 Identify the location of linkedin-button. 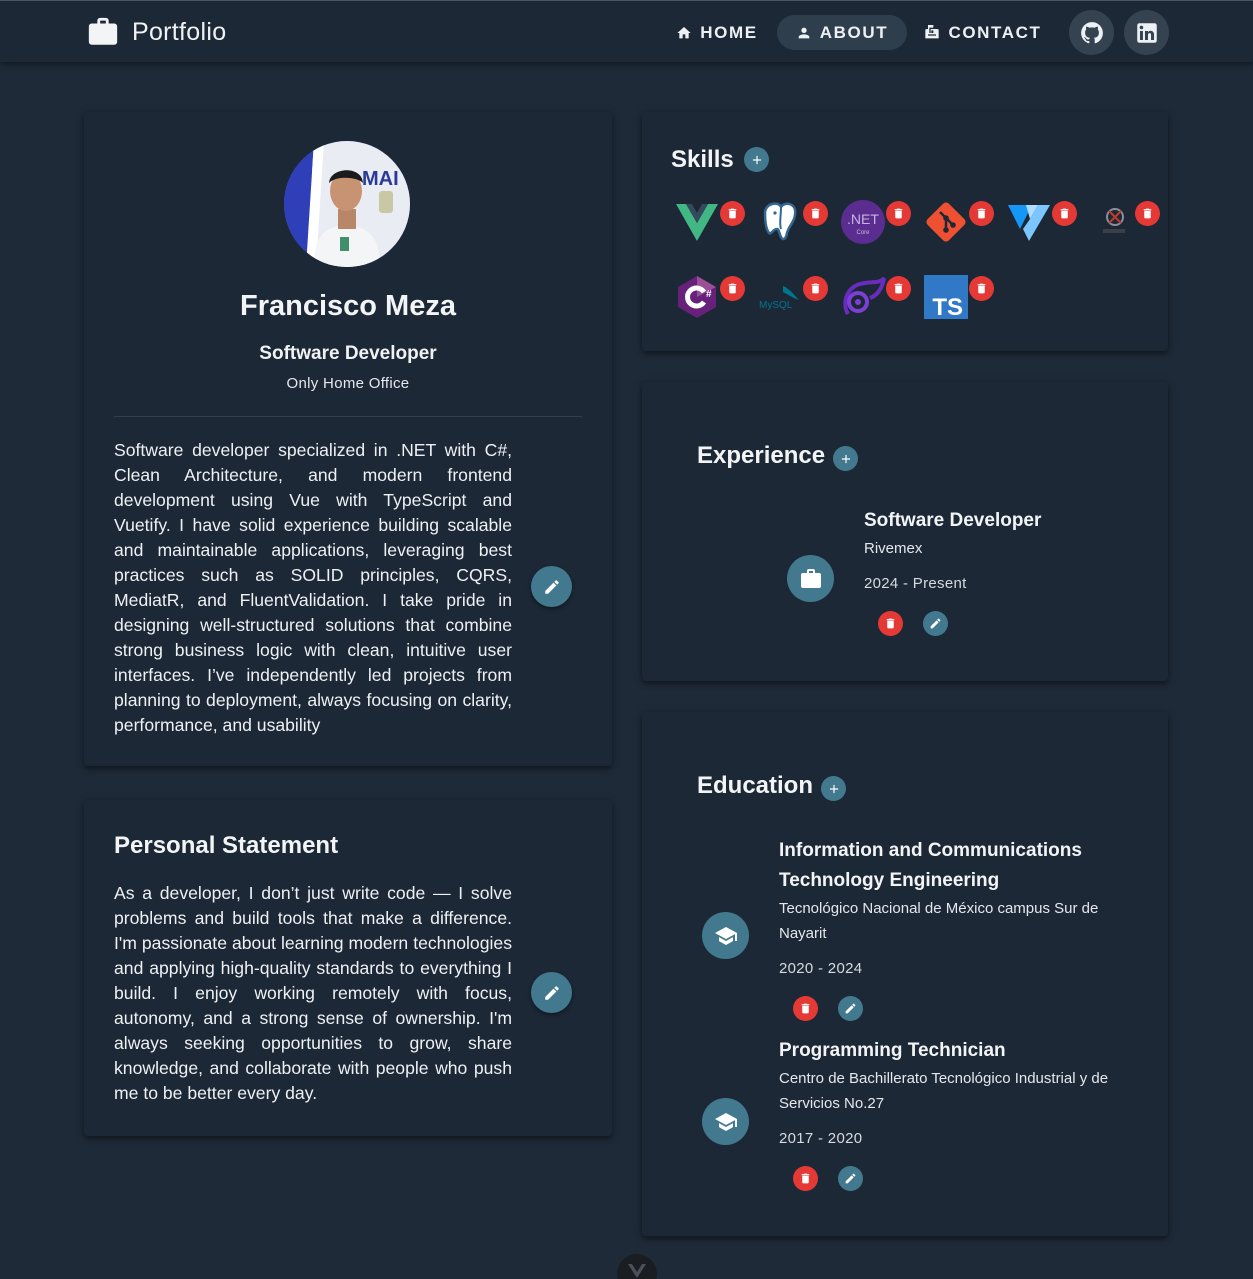
(1146, 32).